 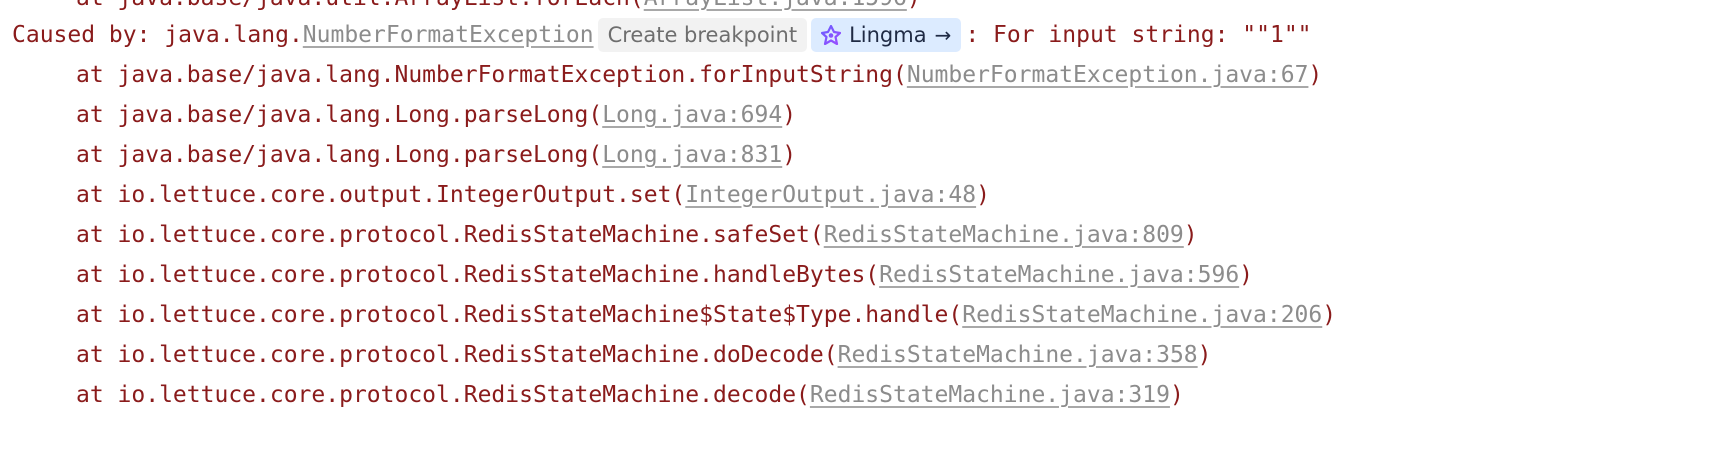 I want to click on arrow-right-icon: →, so click(x=943, y=35).